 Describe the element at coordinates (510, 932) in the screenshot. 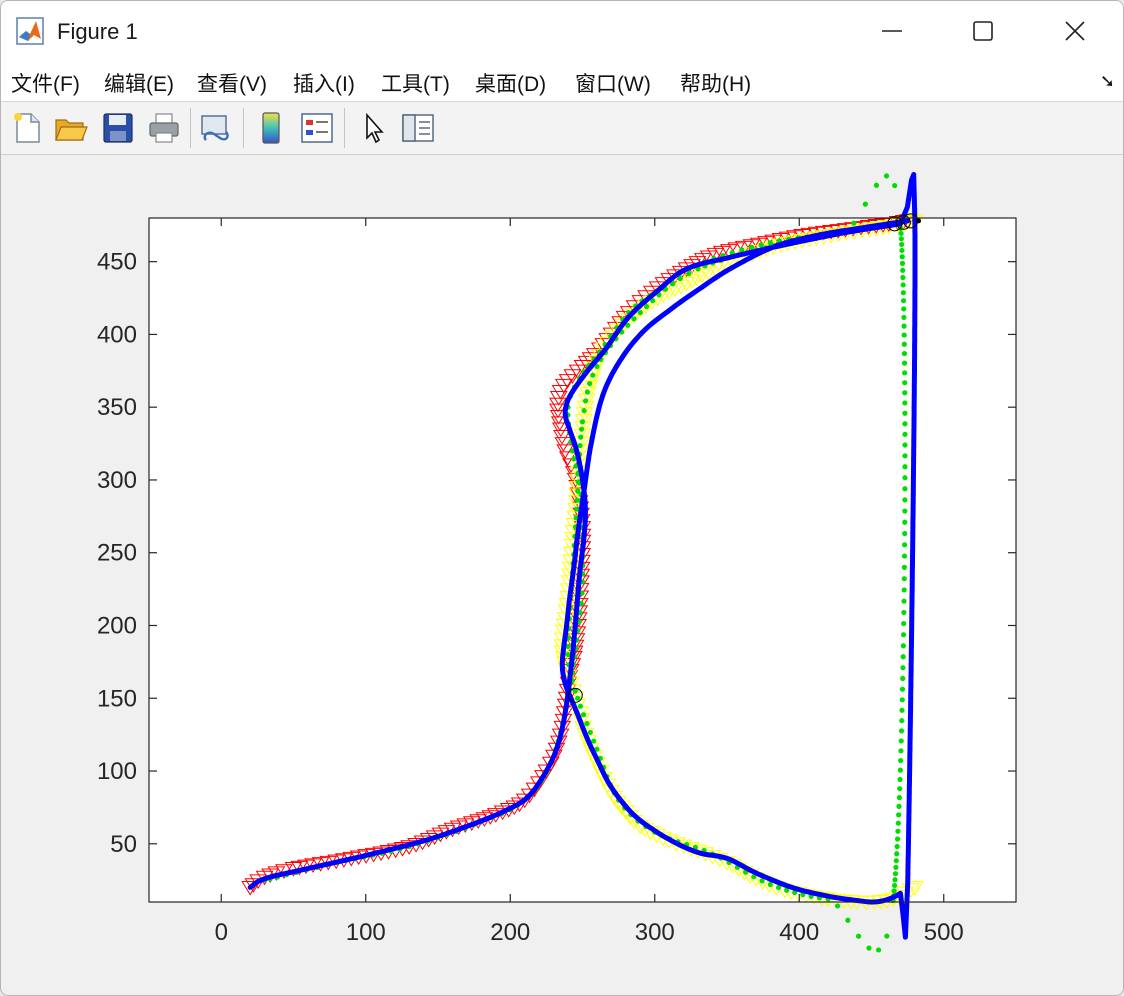

I see `x-tick-label: 200` at that location.